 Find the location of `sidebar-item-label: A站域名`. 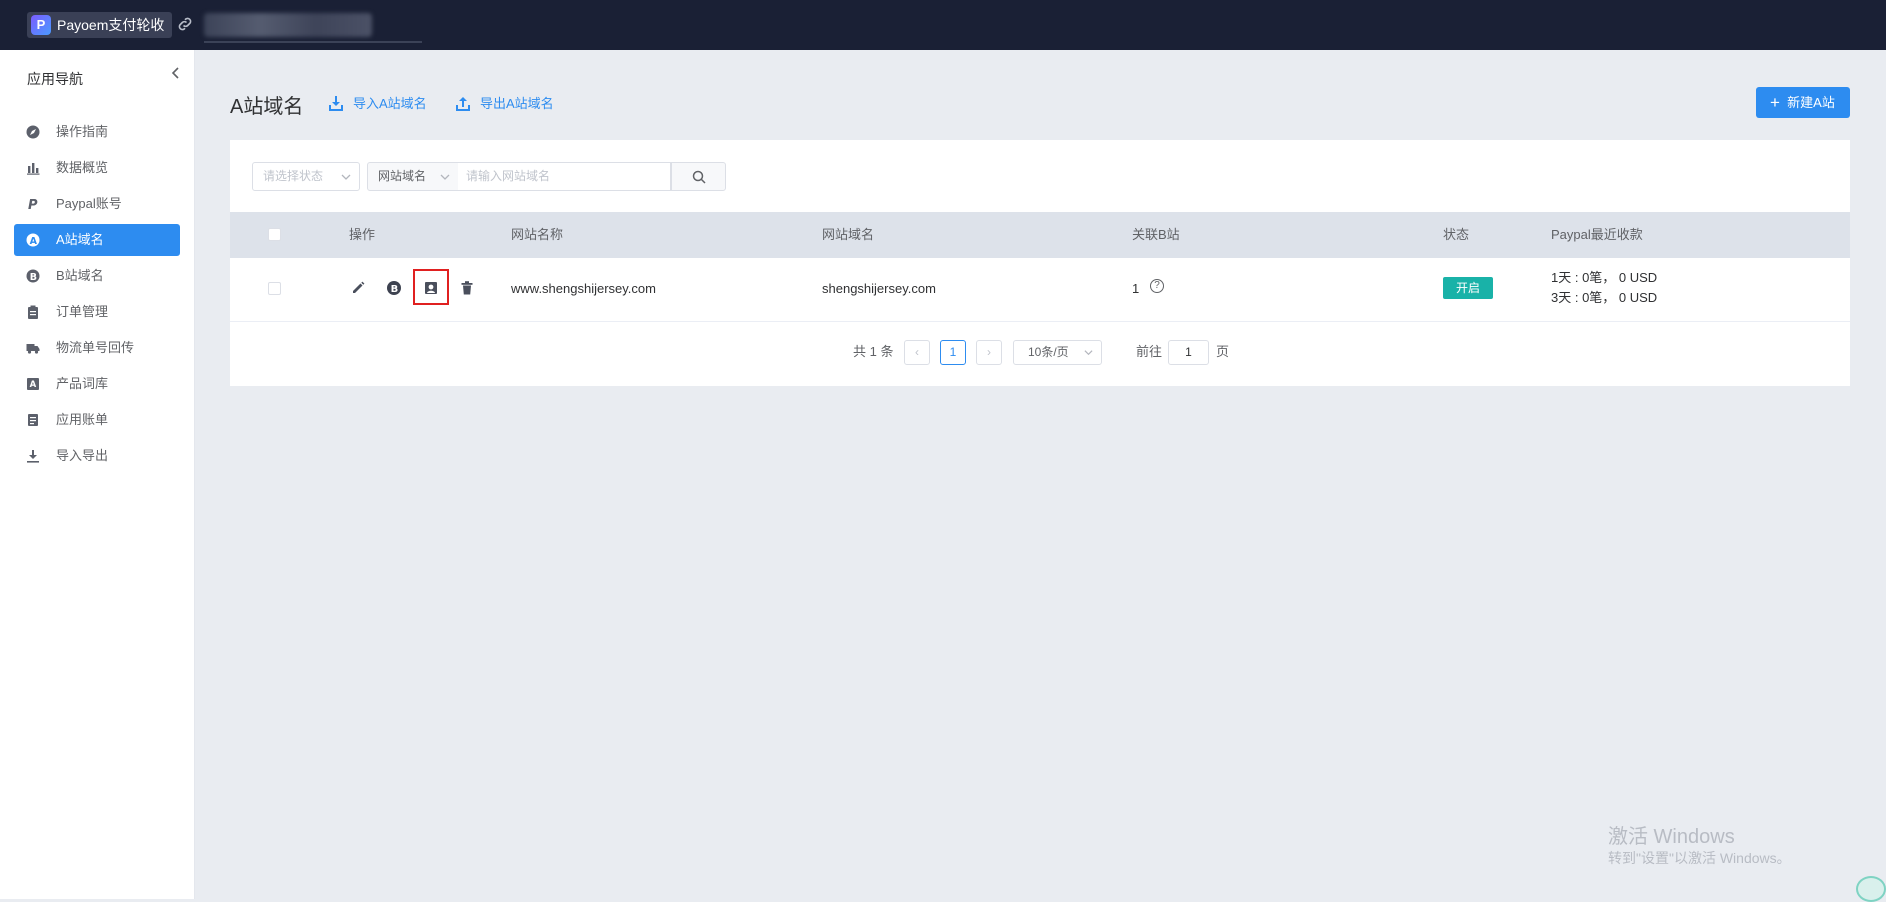

sidebar-item-label: A站域名 is located at coordinates (80, 239).